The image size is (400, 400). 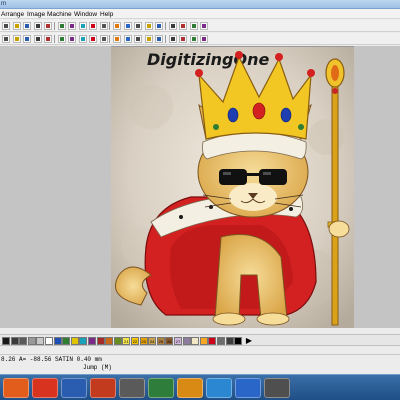 I want to click on grid-button, so click(x=148, y=26).